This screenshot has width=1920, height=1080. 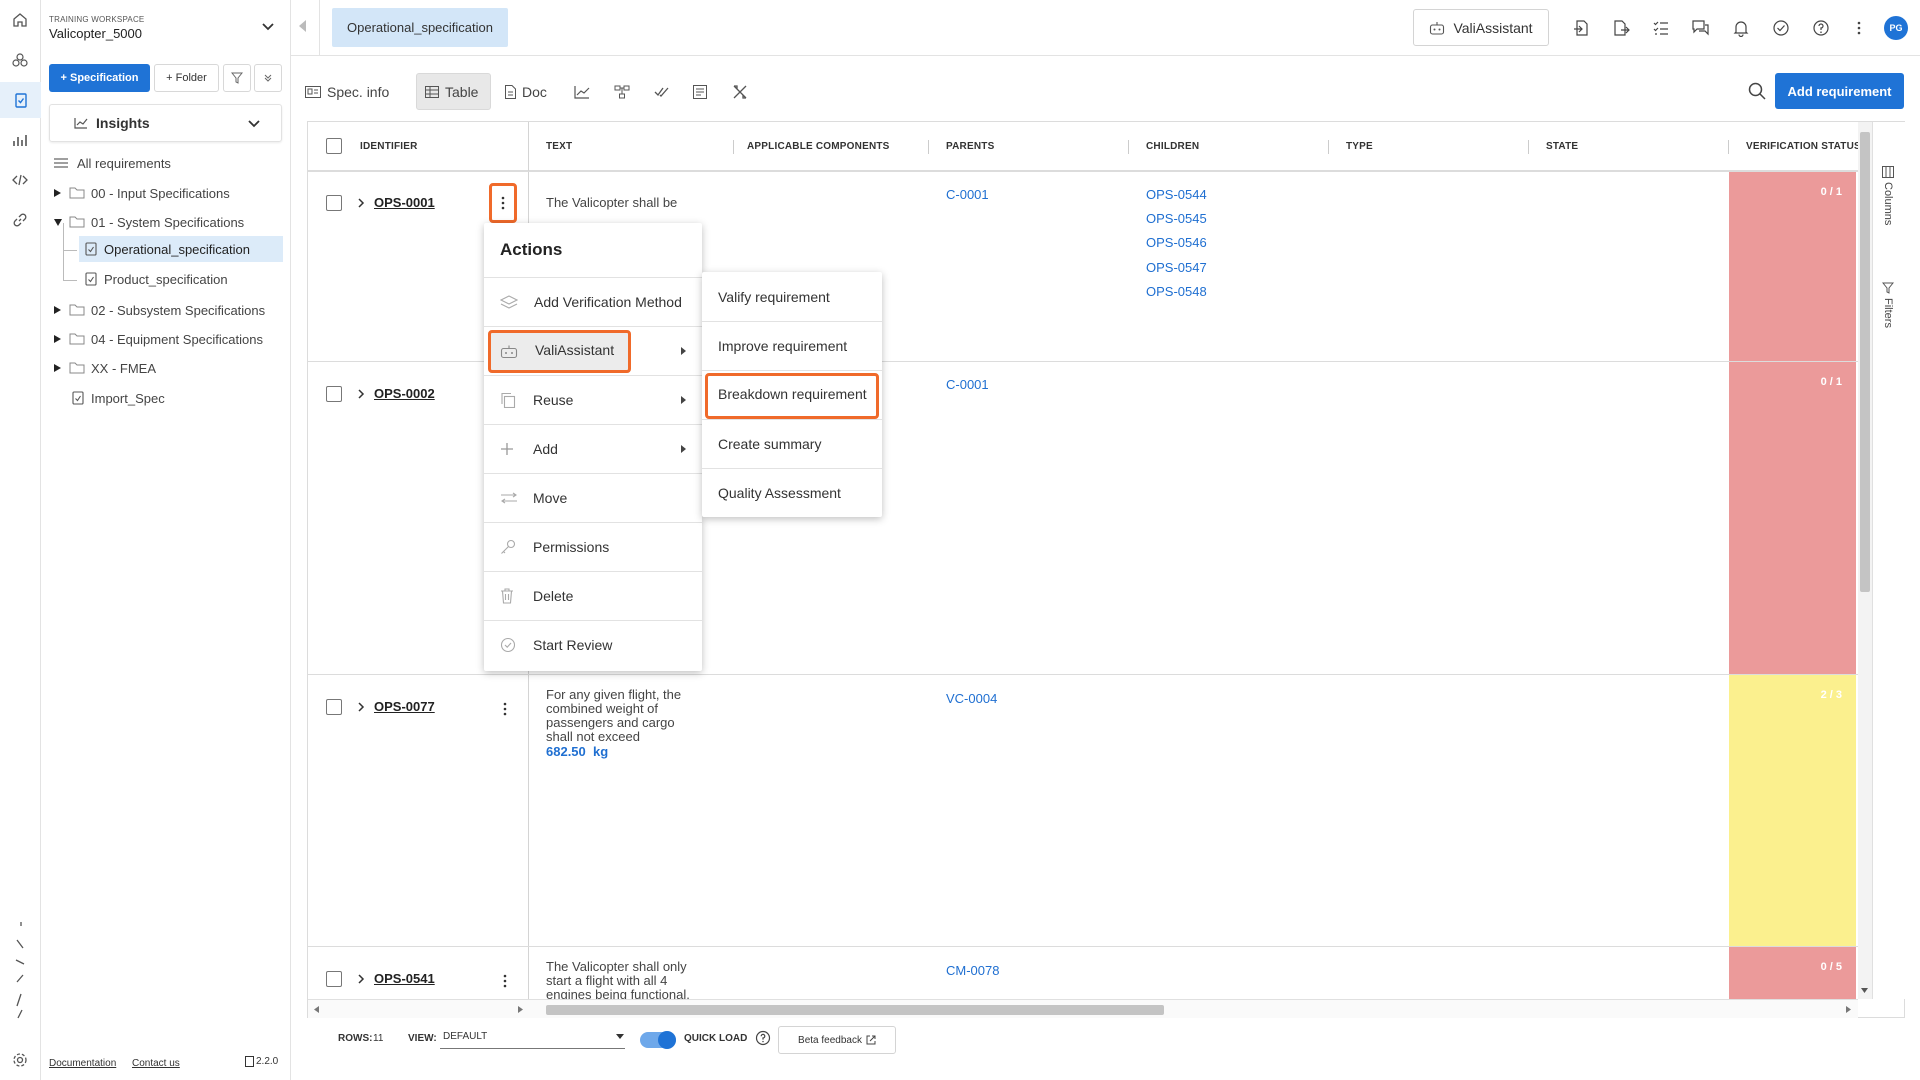 What do you see at coordinates (268, 27) in the screenshot?
I see `chevron-down-icon` at bounding box center [268, 27].